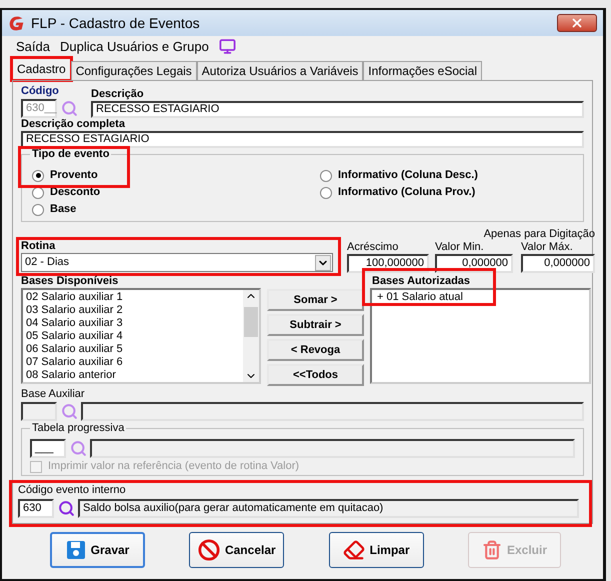 This screenshot has width=611, height=581. What do you see at coordinates (337, 109) in the screenshot?
I see `description-field: RECESSO ESTAGIARIO` at bounding box center [337, 109].